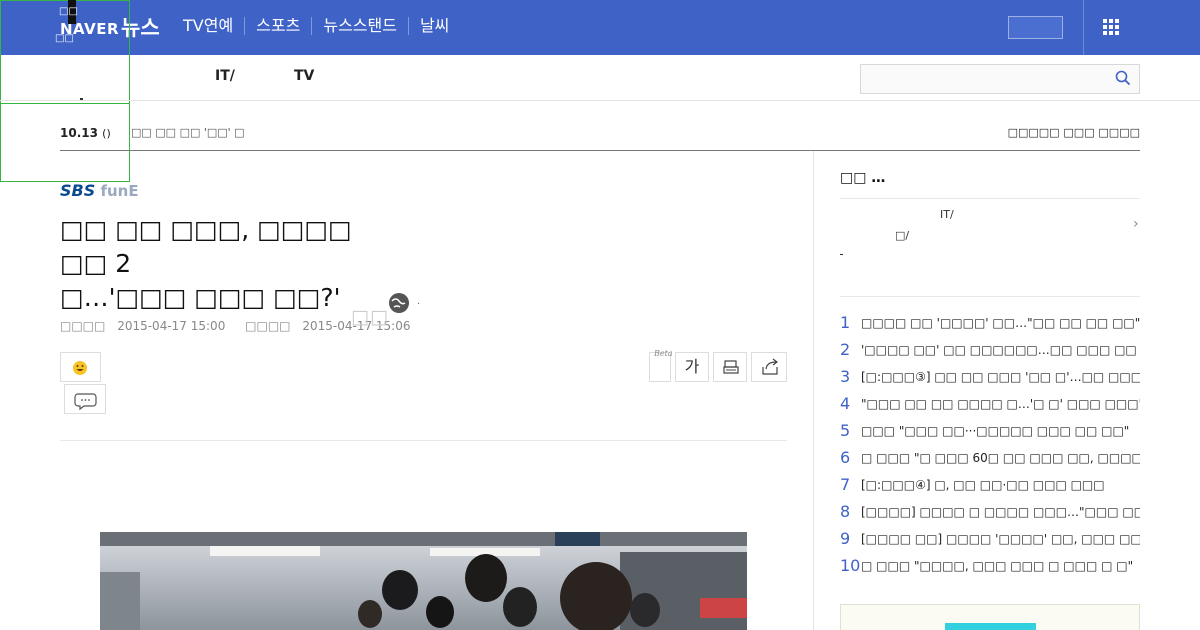  What do you see at coordinates (990, 376) in the screenshot?
I see `ranking-item: 3[□:□□□③] □□ □□ □□□ '□□ □'…□□ □□□□ □ □□` at bounding box center [990, 376].